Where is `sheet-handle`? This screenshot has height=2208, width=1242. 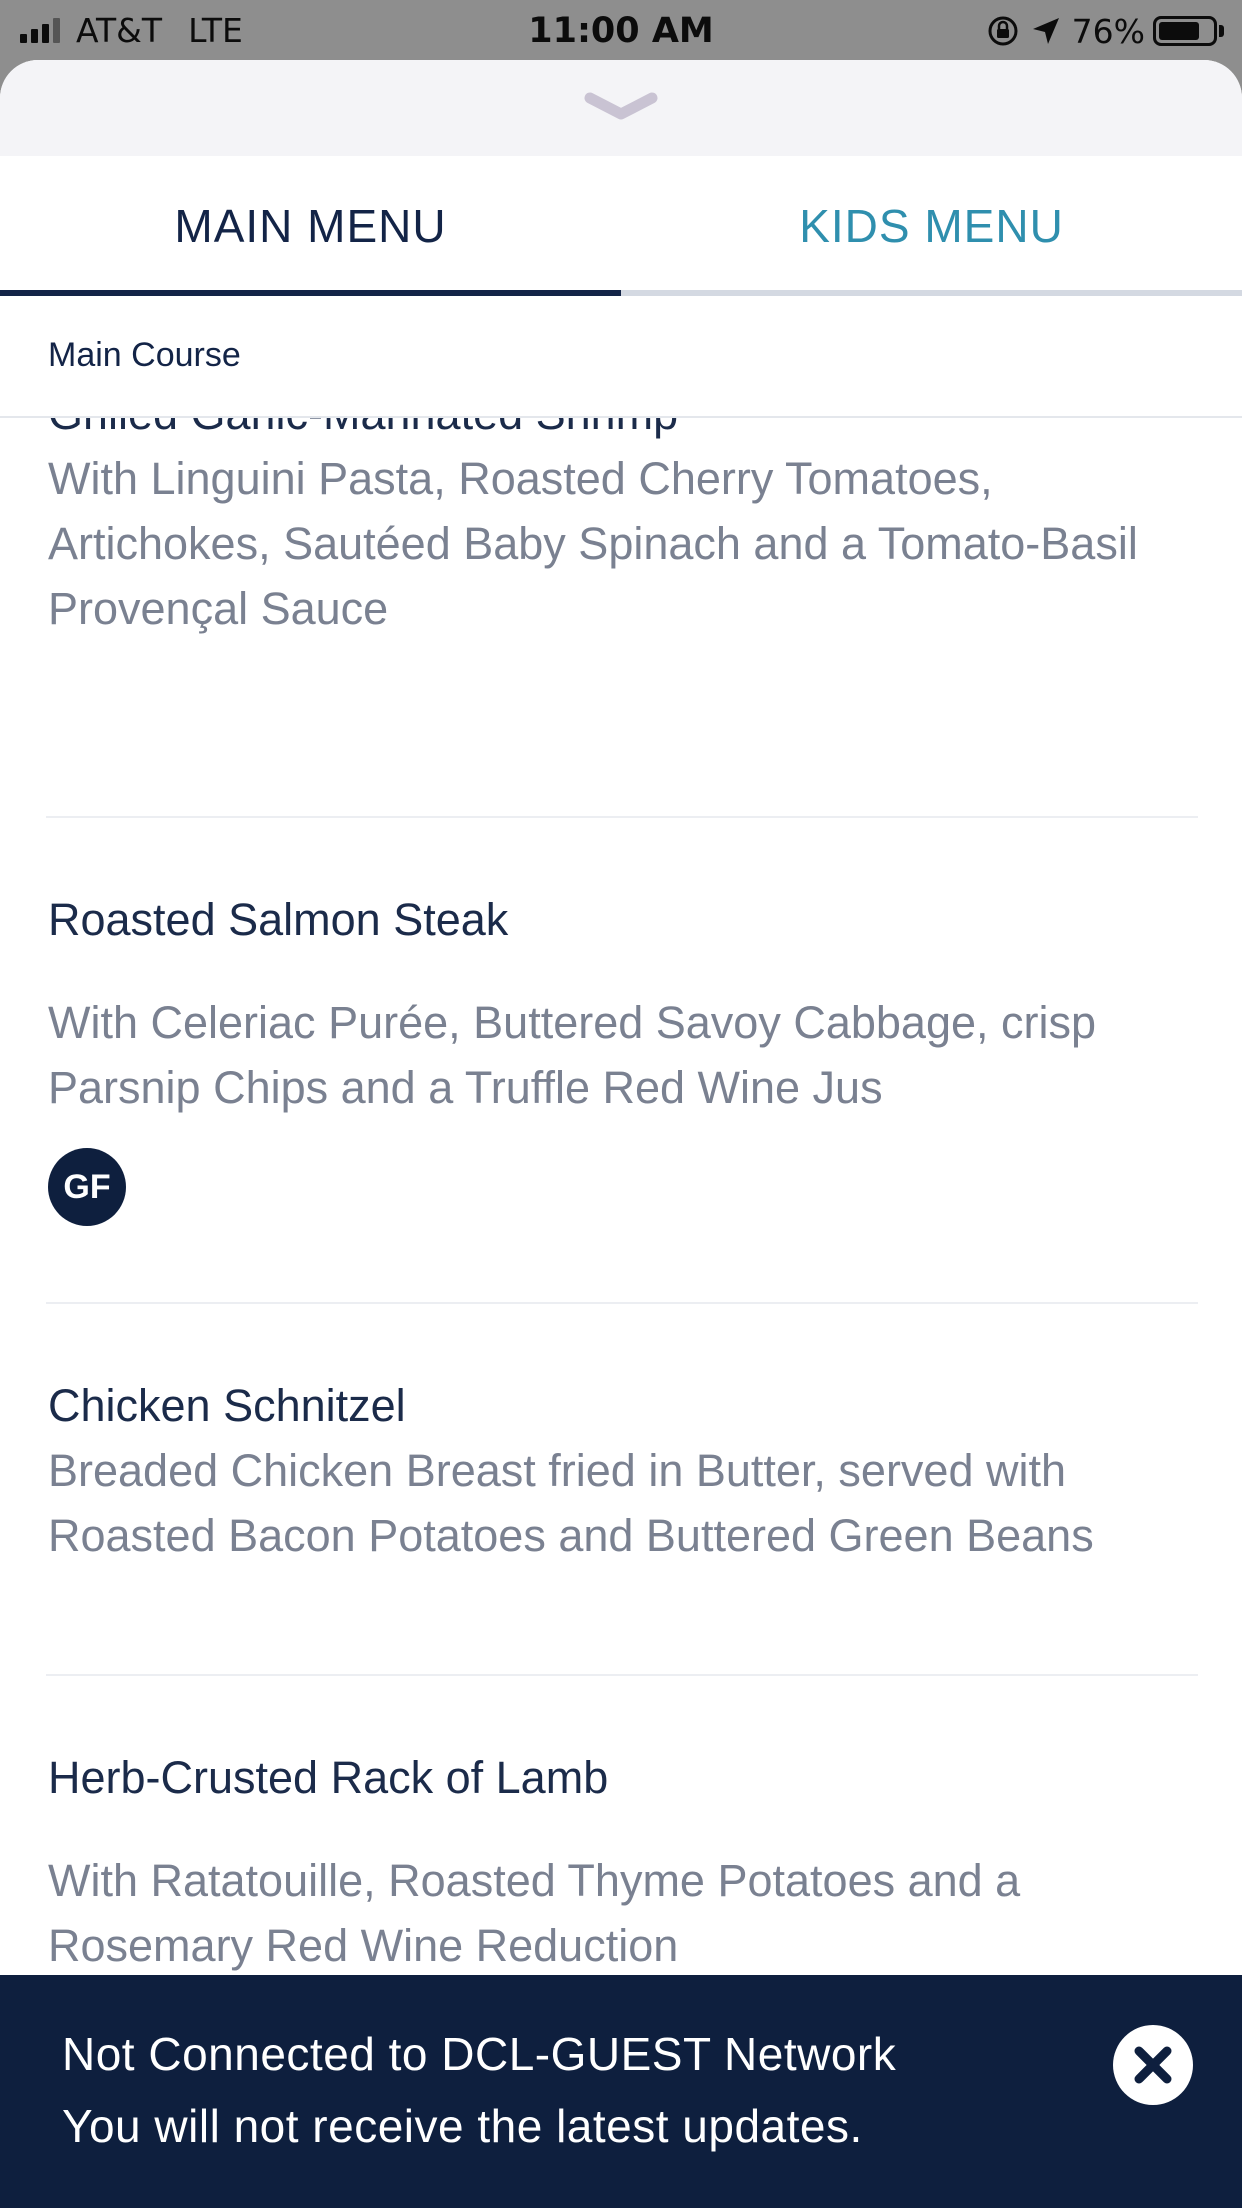 sheet-handle is located at coordinates (621, 108).